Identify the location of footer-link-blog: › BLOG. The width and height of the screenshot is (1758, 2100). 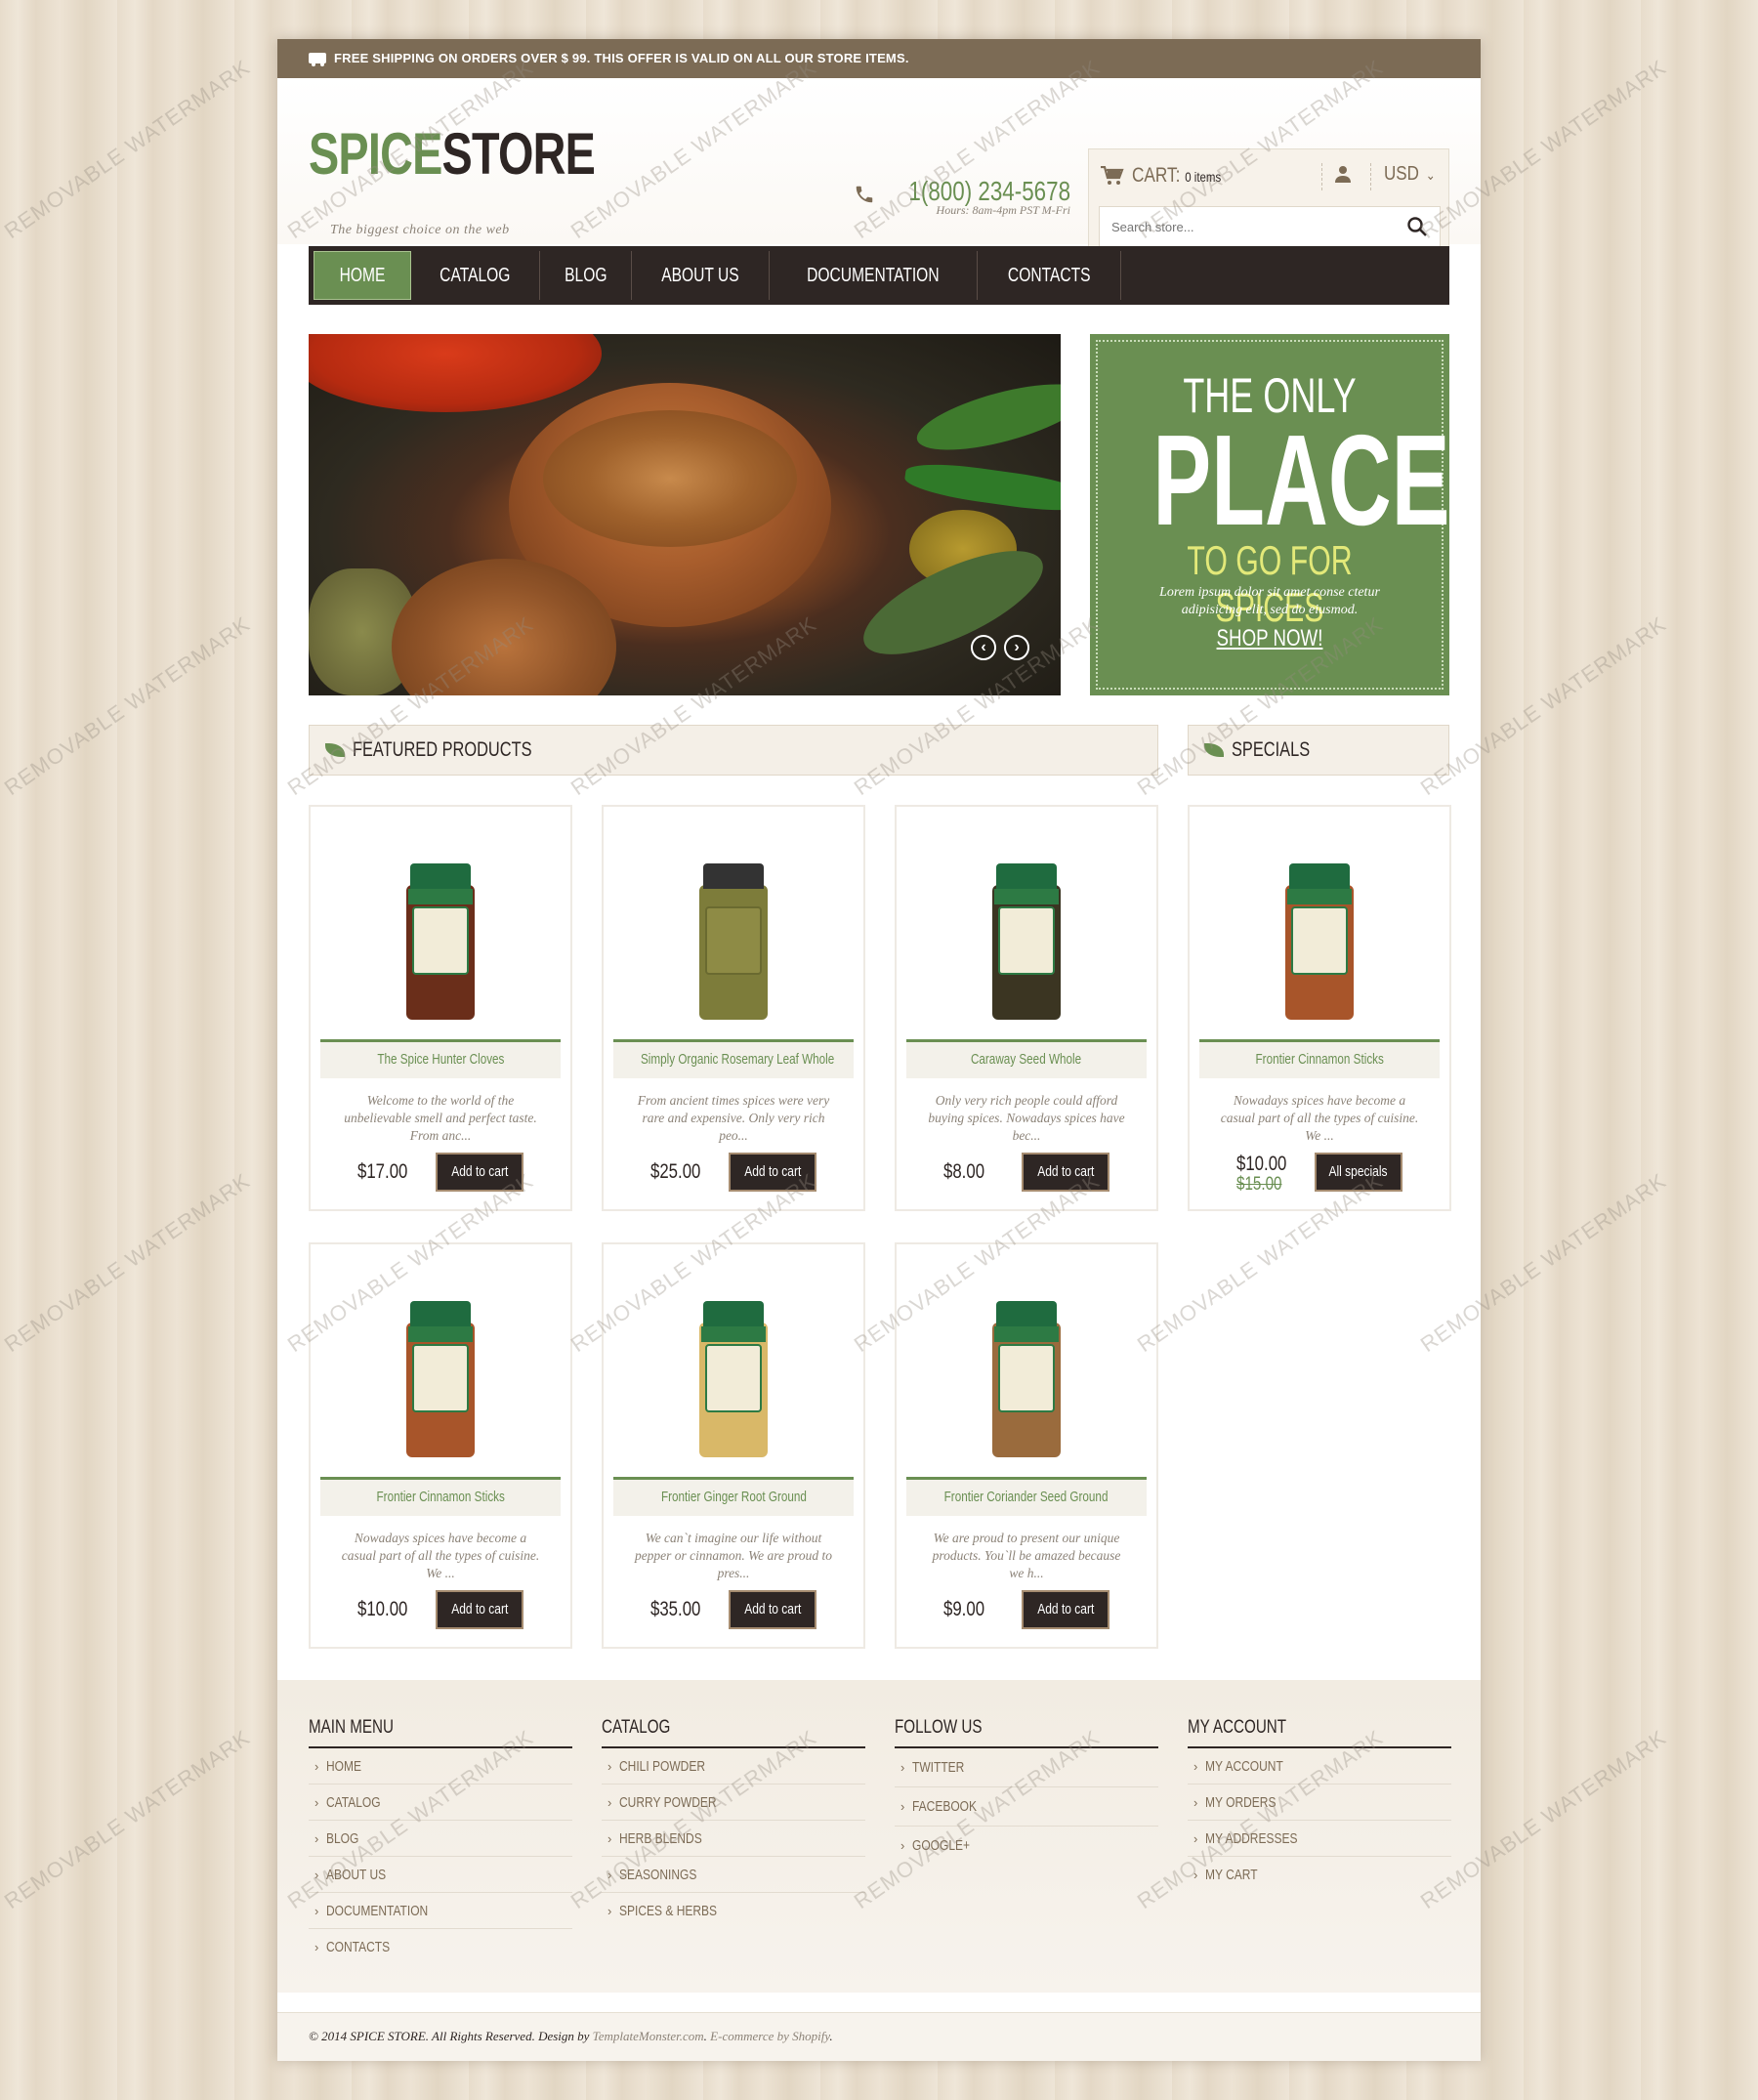
(440, 1839).